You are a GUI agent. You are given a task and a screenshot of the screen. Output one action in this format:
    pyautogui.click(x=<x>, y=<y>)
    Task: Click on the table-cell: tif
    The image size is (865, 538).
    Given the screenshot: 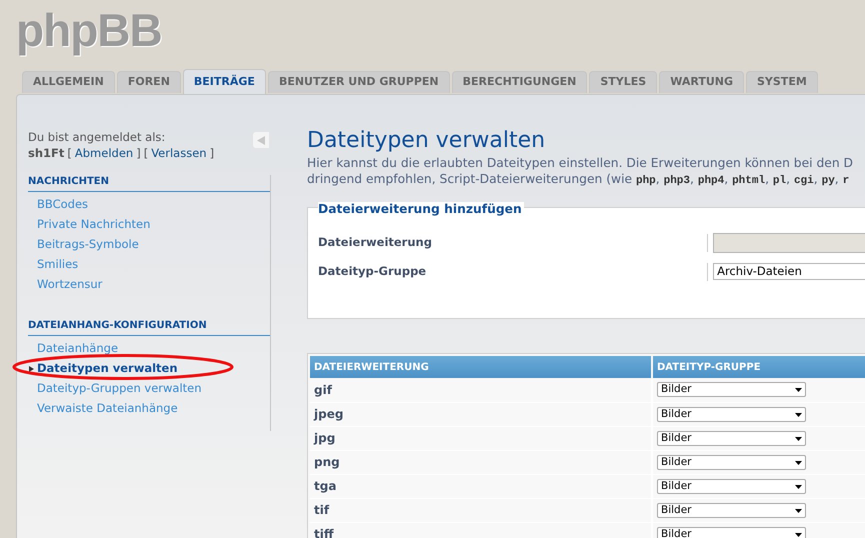 What is the action you would take?
    pyautogui.click(x=481, y=510)
    